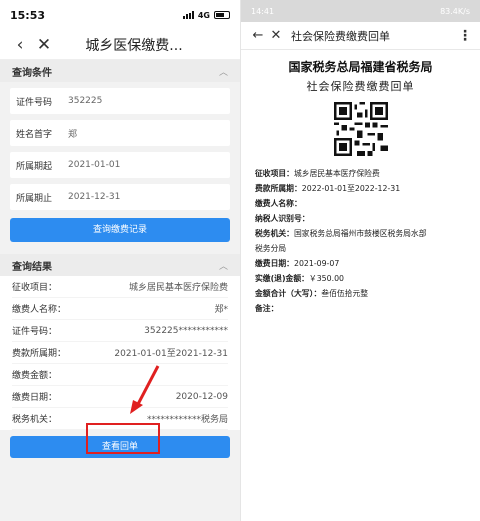  I want to click on status-time: 14:41, so click(263, 11).